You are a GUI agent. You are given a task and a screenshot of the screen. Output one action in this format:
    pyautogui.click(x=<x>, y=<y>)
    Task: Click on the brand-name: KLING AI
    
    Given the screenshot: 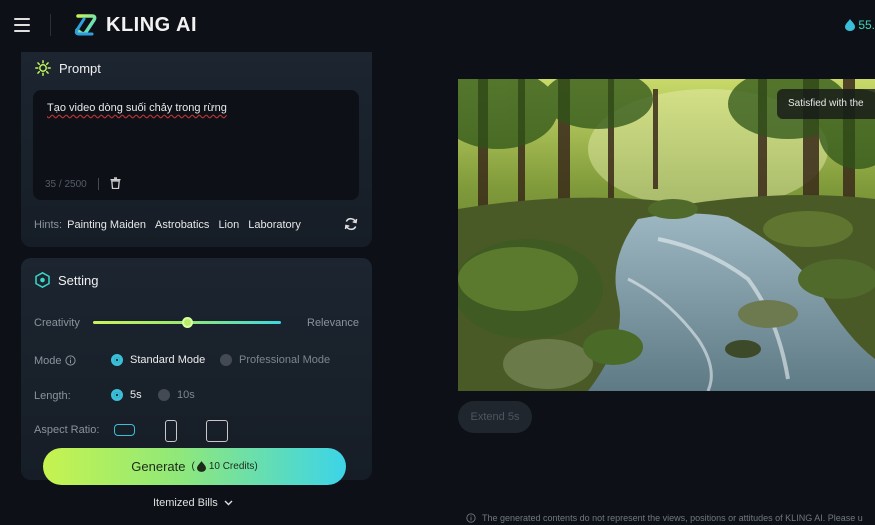 What is the action you would take?
    pyautogui.click(x=152, y=24)
    